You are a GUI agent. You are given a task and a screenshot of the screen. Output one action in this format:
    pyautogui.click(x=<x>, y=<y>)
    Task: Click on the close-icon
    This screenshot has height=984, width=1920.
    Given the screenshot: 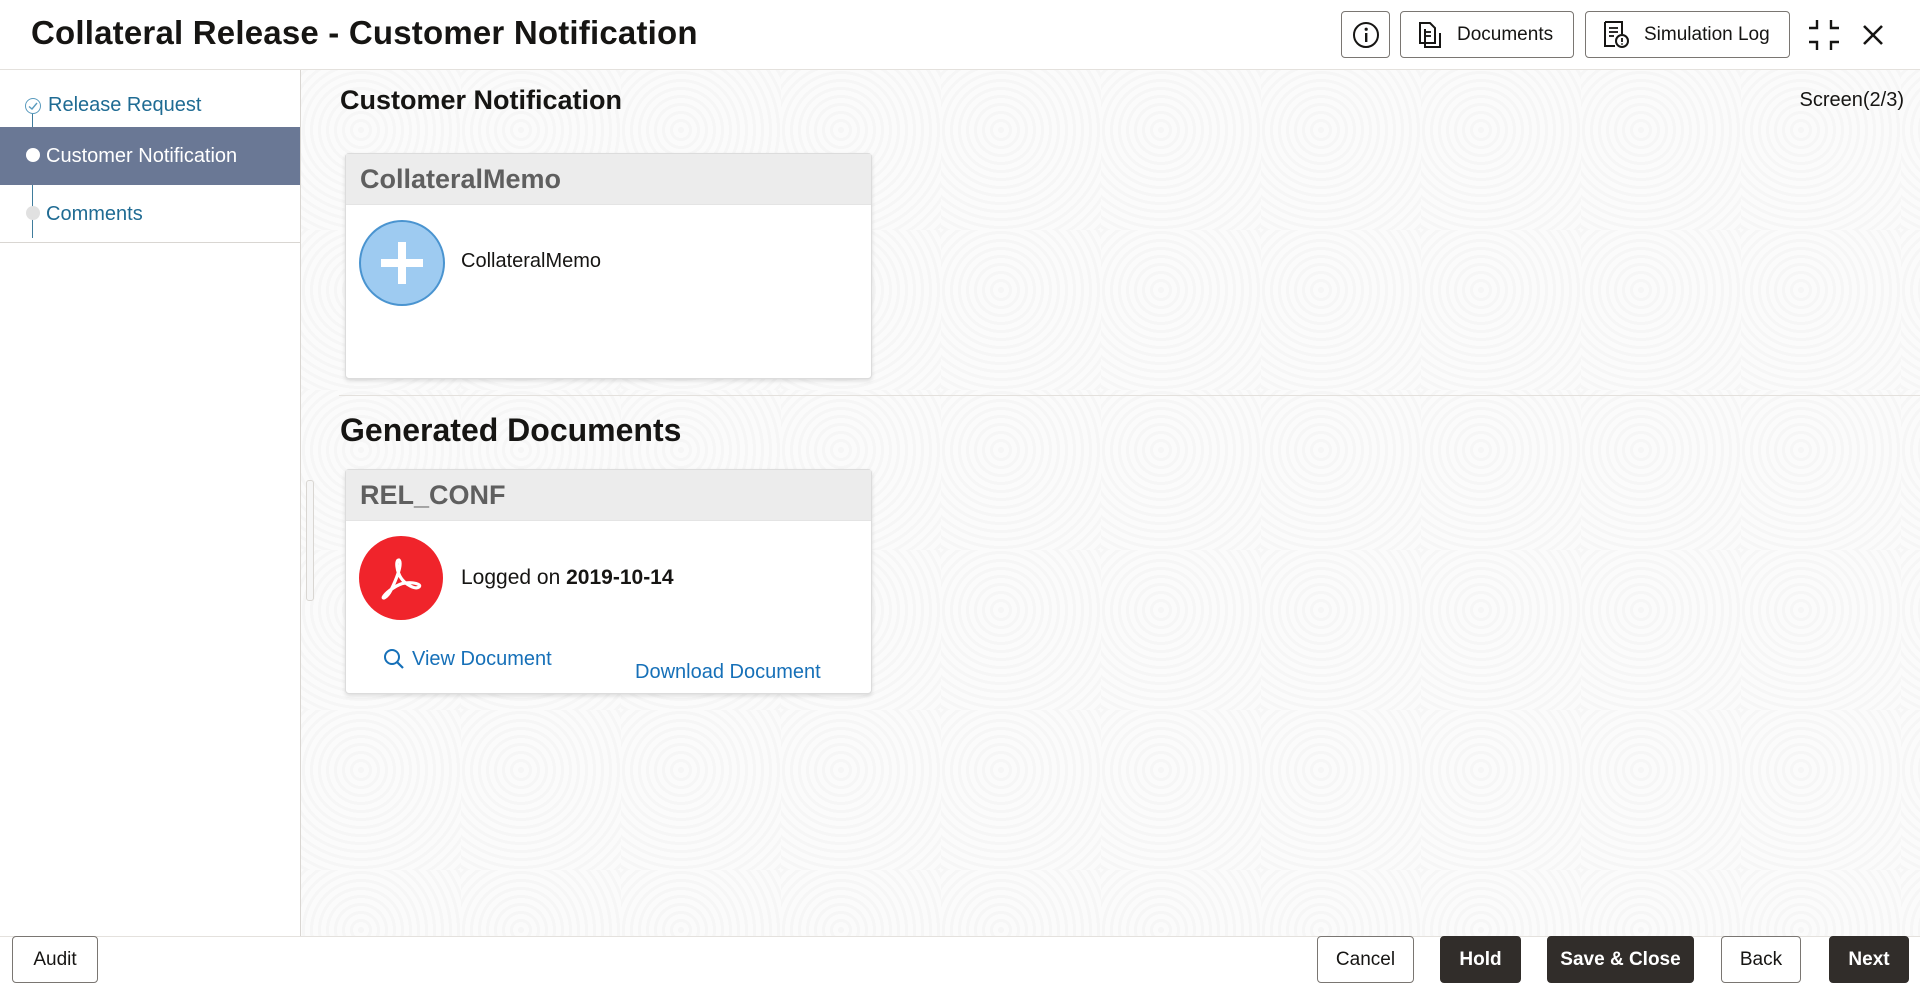 What is the action you would take?
    pyautogui.click(x=1873, y=35)
    